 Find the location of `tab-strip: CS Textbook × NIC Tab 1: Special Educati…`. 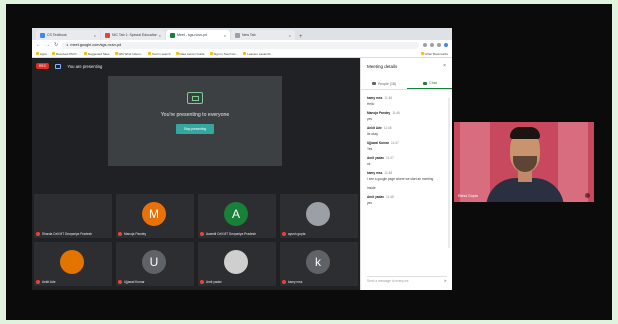

tab-strip: CS Textbook × NIC Tab 1: Special Educati… is located at coordinates (242, 34).